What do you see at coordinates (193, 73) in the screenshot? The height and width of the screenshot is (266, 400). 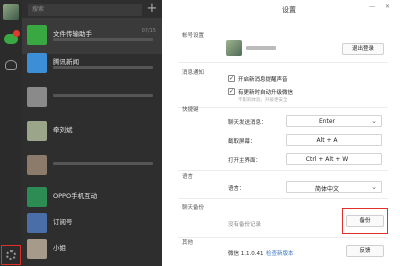 I see `section-notify: 消息通知` at bounding box center [193, 73].